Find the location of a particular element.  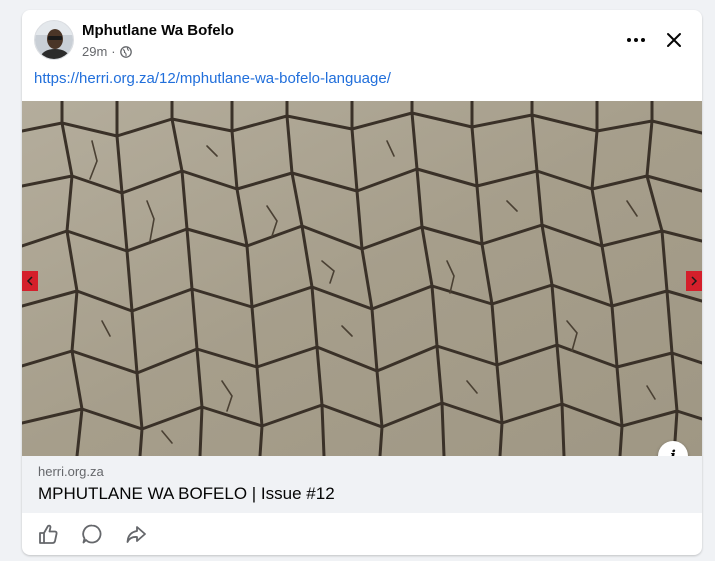

post-header: Mphutlane Wa Bofelo 29m · is located at coordinates (362, 40).